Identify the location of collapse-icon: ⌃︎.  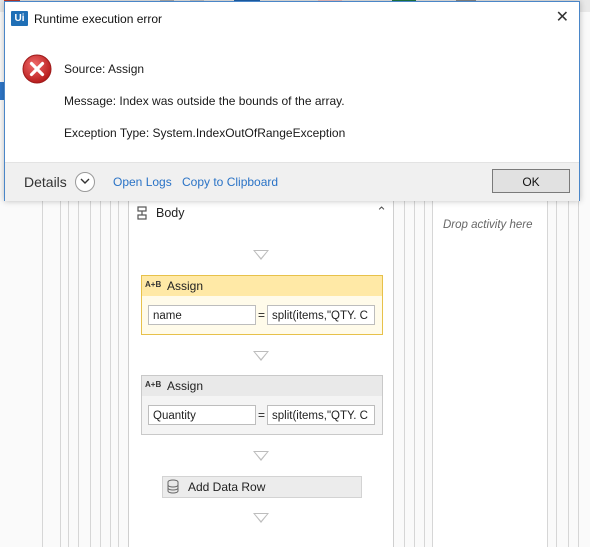
(381, 212).